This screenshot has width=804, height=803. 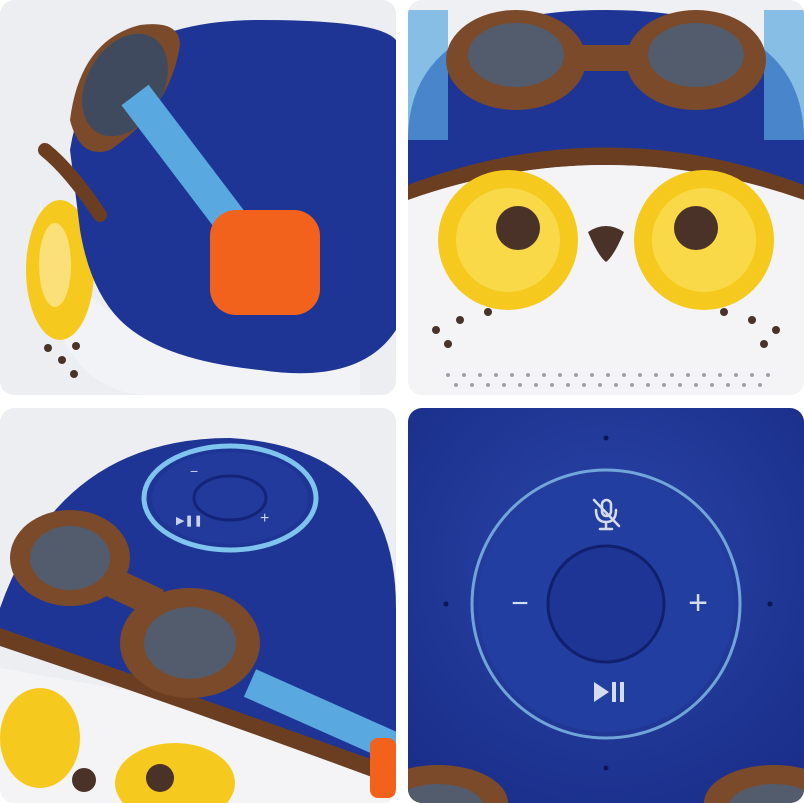 What do you see at coordinates (520, 603) in the screenshot?
I see `volume-down-button: −` at bounding box center [520, 603].